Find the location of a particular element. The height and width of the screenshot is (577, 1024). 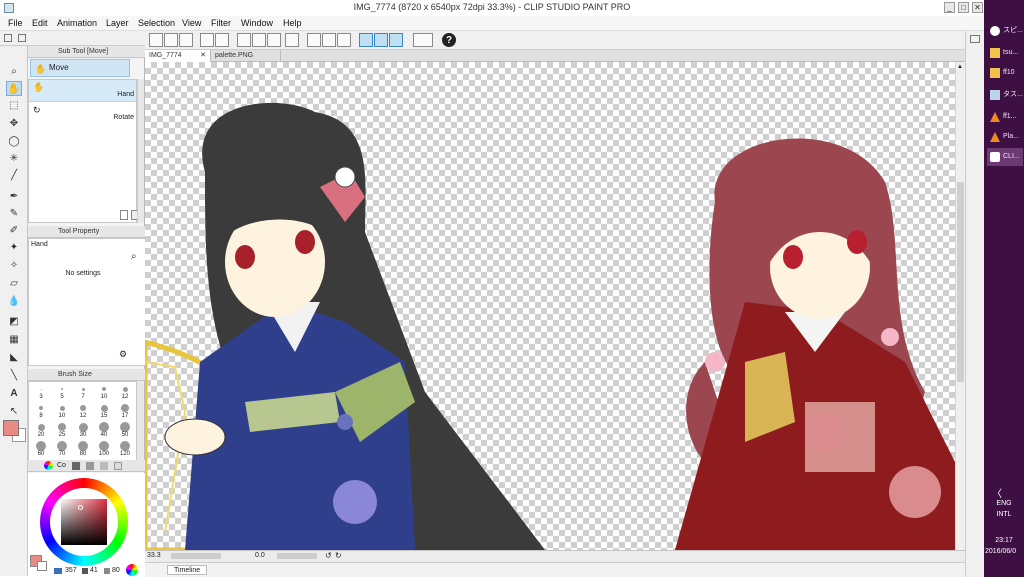

operation-tool-icon: ⬚ is located at coordinates (14, 105).